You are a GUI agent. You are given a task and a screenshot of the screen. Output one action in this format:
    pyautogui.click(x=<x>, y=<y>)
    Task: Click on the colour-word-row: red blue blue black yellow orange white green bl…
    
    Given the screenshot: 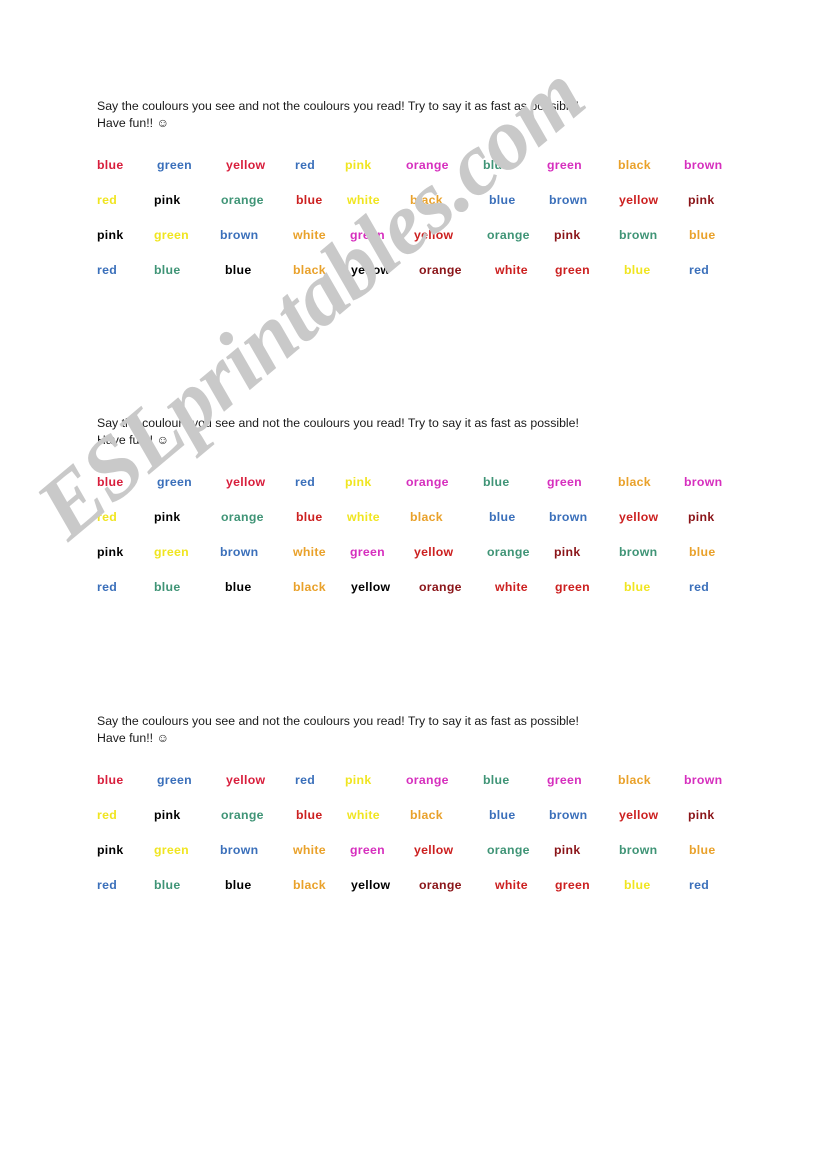 What is the action you would take?
    pyautogui.click(x=422, y=279)
    